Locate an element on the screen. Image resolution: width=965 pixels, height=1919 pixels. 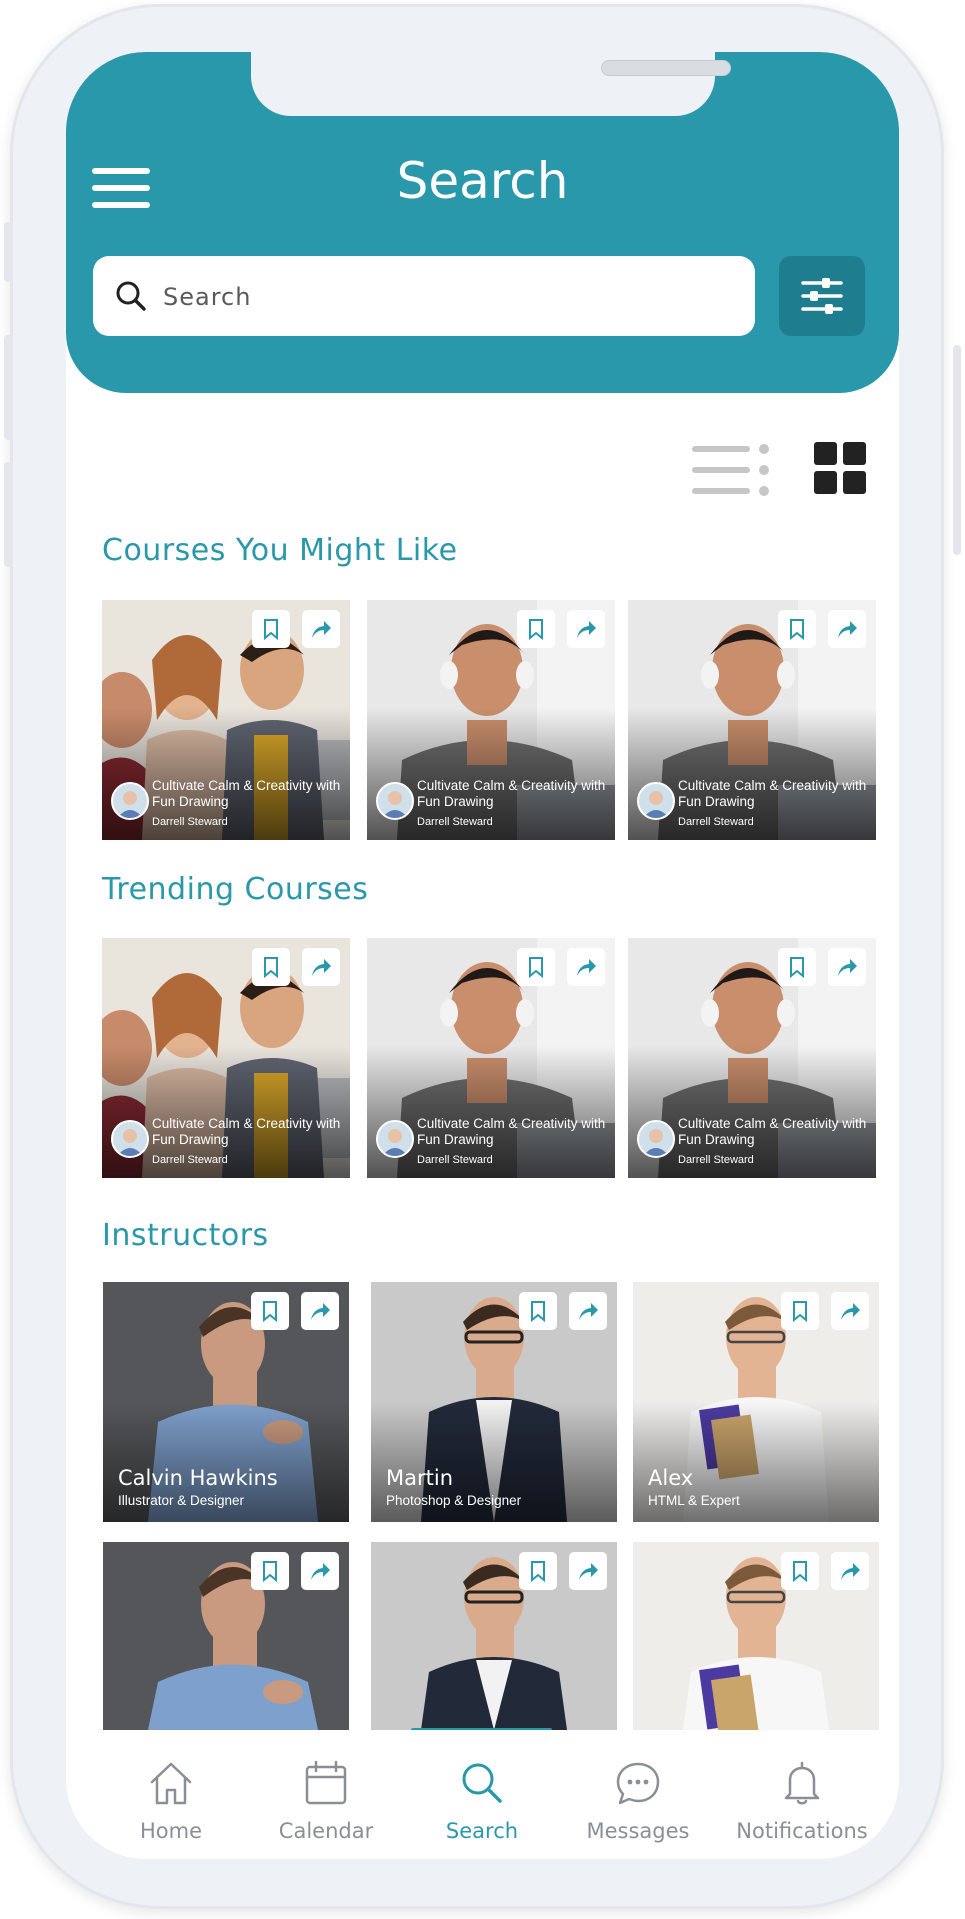
instructor-card: Calvin Hawkins Illustrator & Designer is located at coordinates (226, 1402).